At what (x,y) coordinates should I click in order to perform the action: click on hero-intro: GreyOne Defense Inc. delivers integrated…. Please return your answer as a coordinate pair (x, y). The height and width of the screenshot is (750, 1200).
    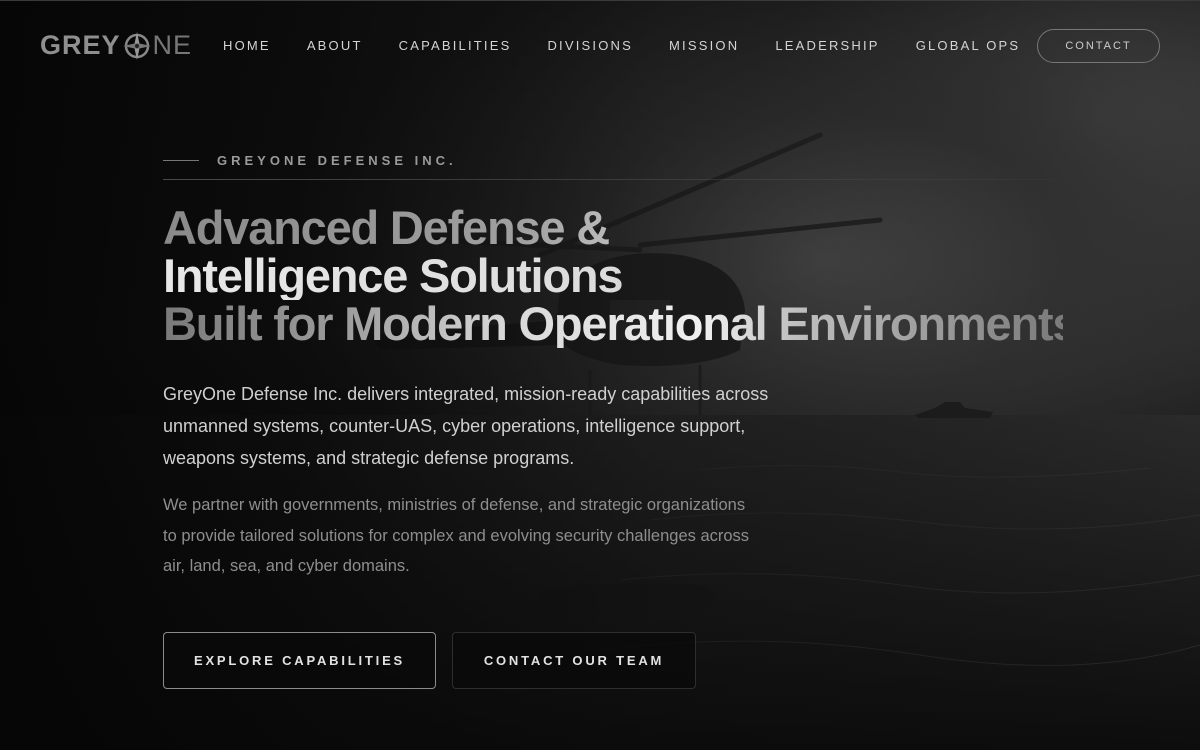
    Looking at the image, I should click on (466, 426).